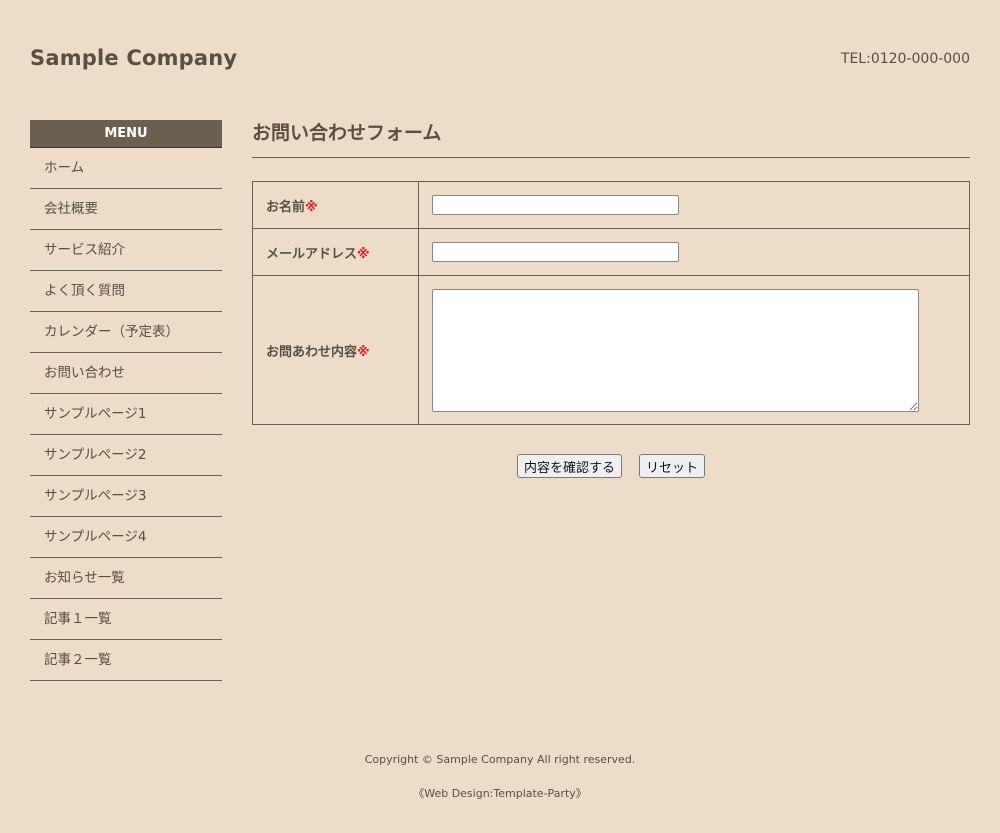 This screenshot has width=1000, height=833. What do you see at coordinates (126, 168) in the screenshot?
I see `menu-item-home: ホーム` at bounding box center [126, 168].